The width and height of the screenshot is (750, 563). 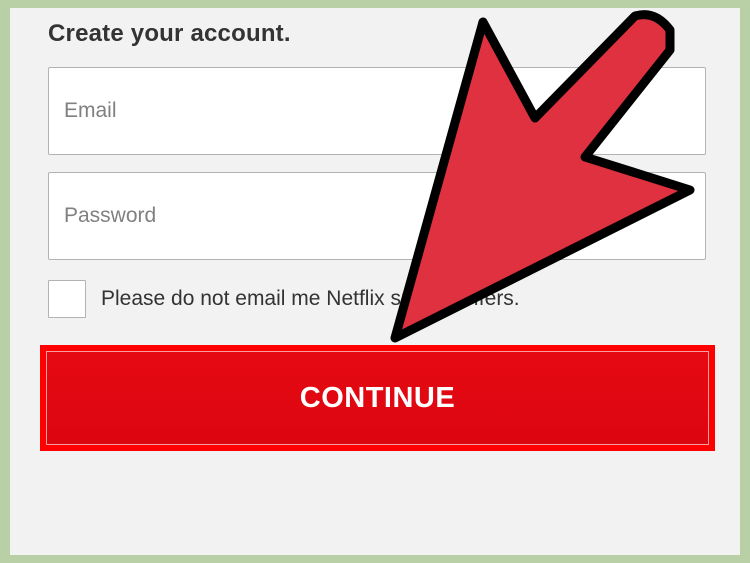 I want to click on email-field, so click(x=377, y=111).